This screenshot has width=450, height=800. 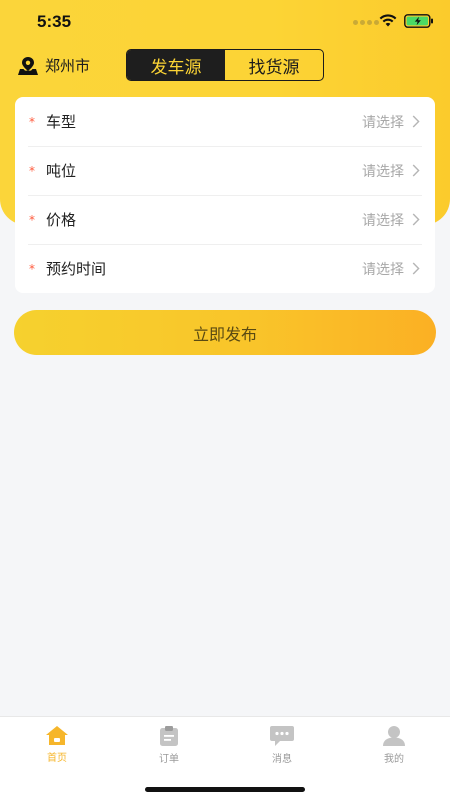 What do you see at coordinates (394, 759) in the screenshot?
I see `tab-label: 我的` at bounding box center [394, 759].